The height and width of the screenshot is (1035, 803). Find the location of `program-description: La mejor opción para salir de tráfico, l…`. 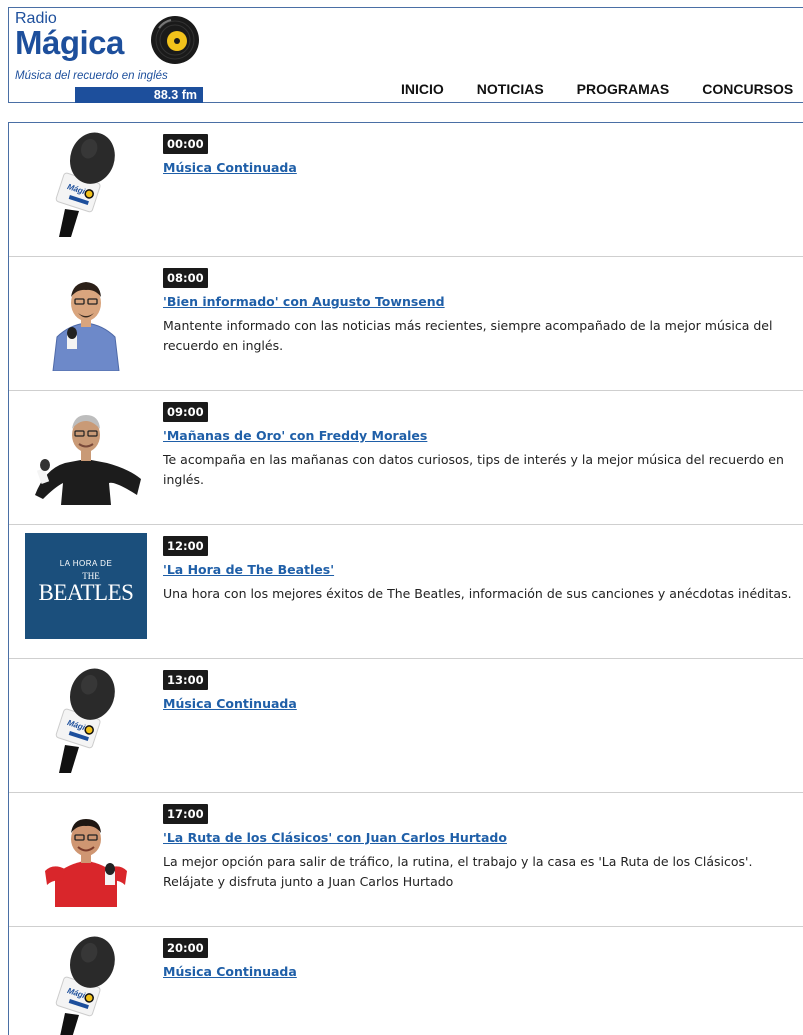

program-description: La mejor opción para salir de tráfico, l… is located at coordinates (458, 871).